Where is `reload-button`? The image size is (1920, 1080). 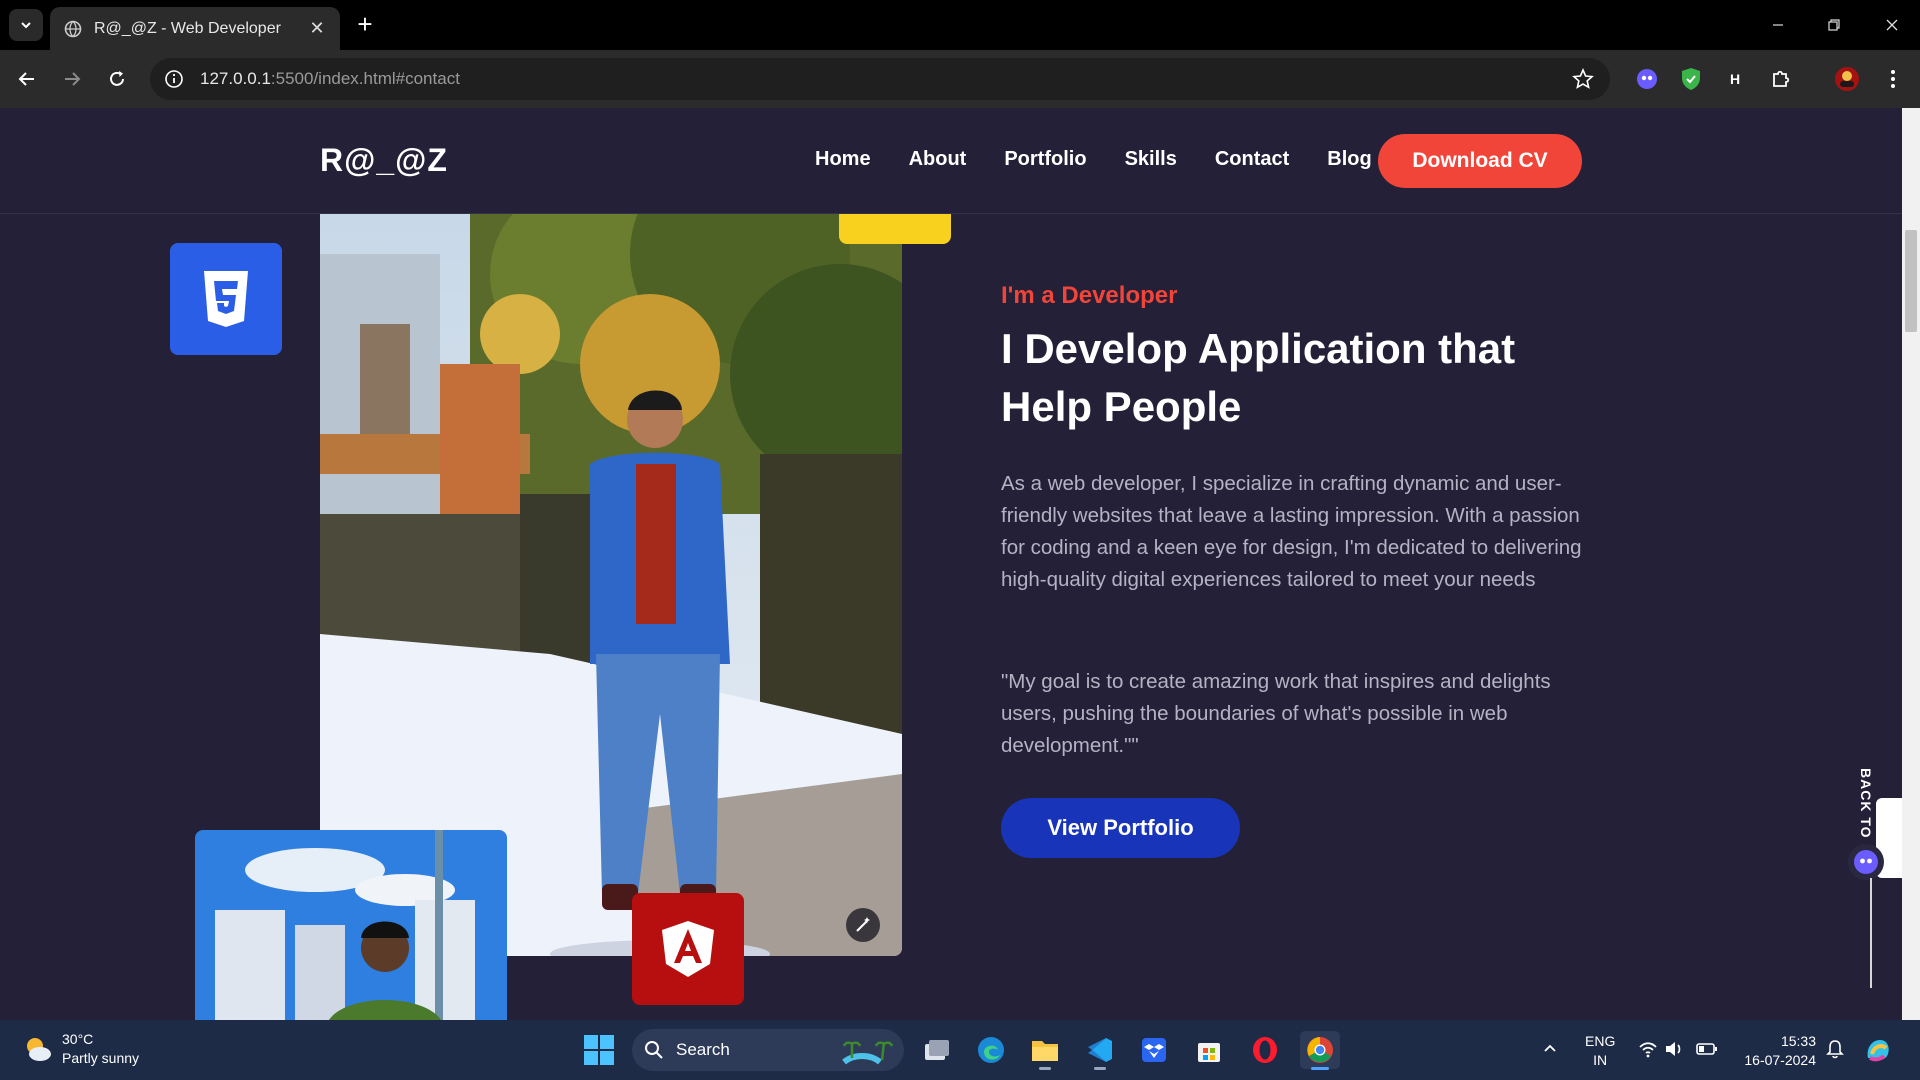
reload-button is located at coordinates (117, 79).